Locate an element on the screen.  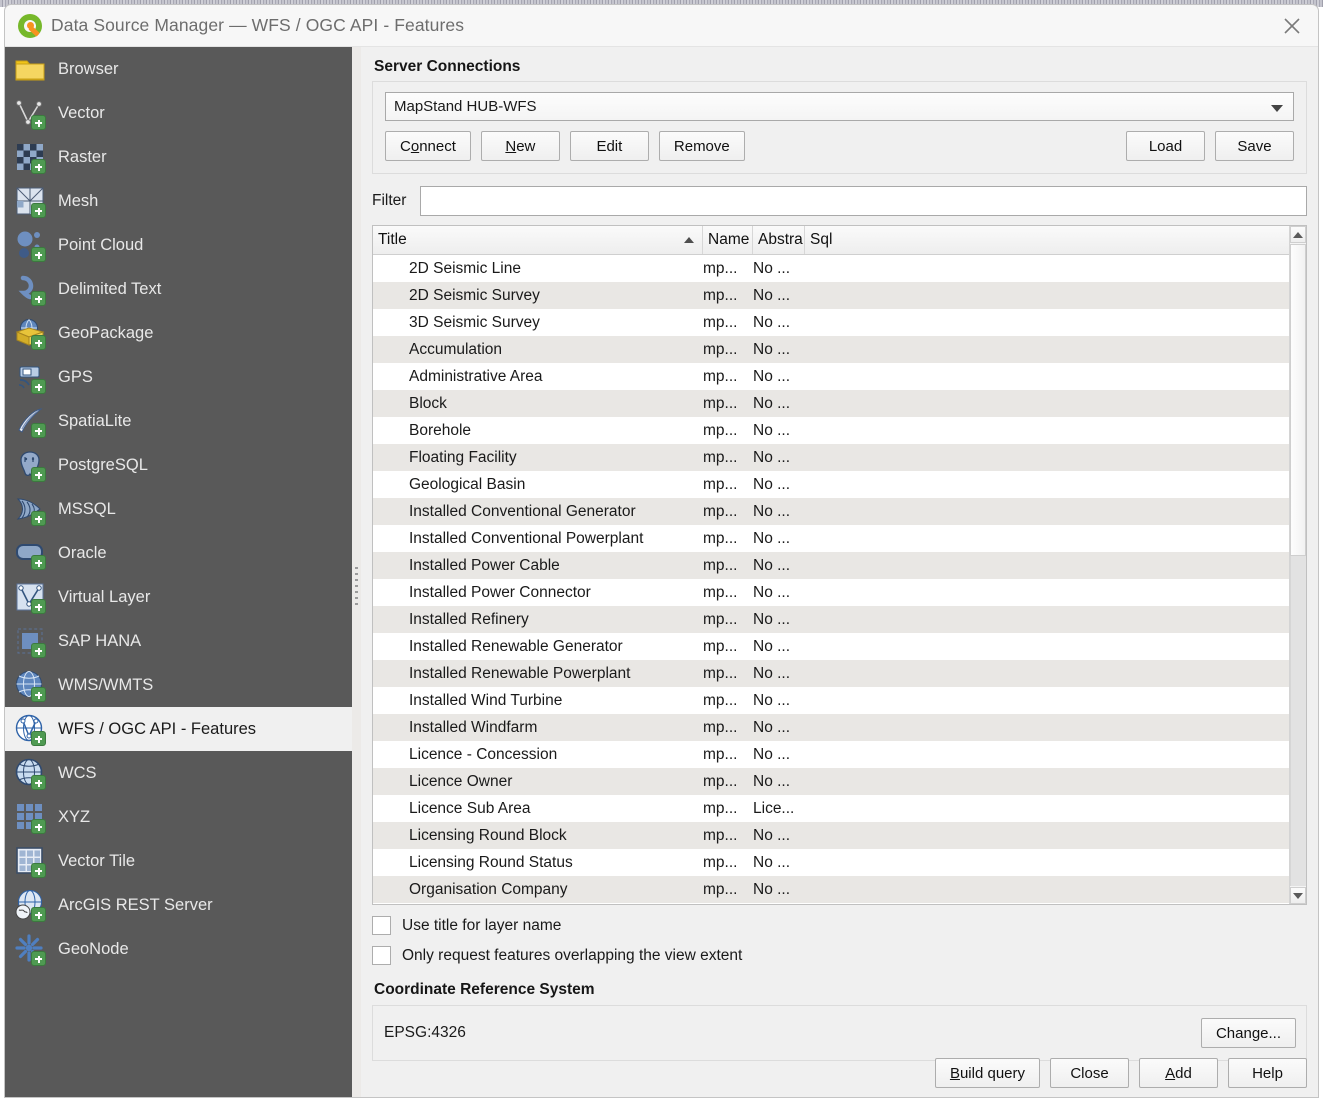
edit-button: Edit is located at coordinates (609, 146).